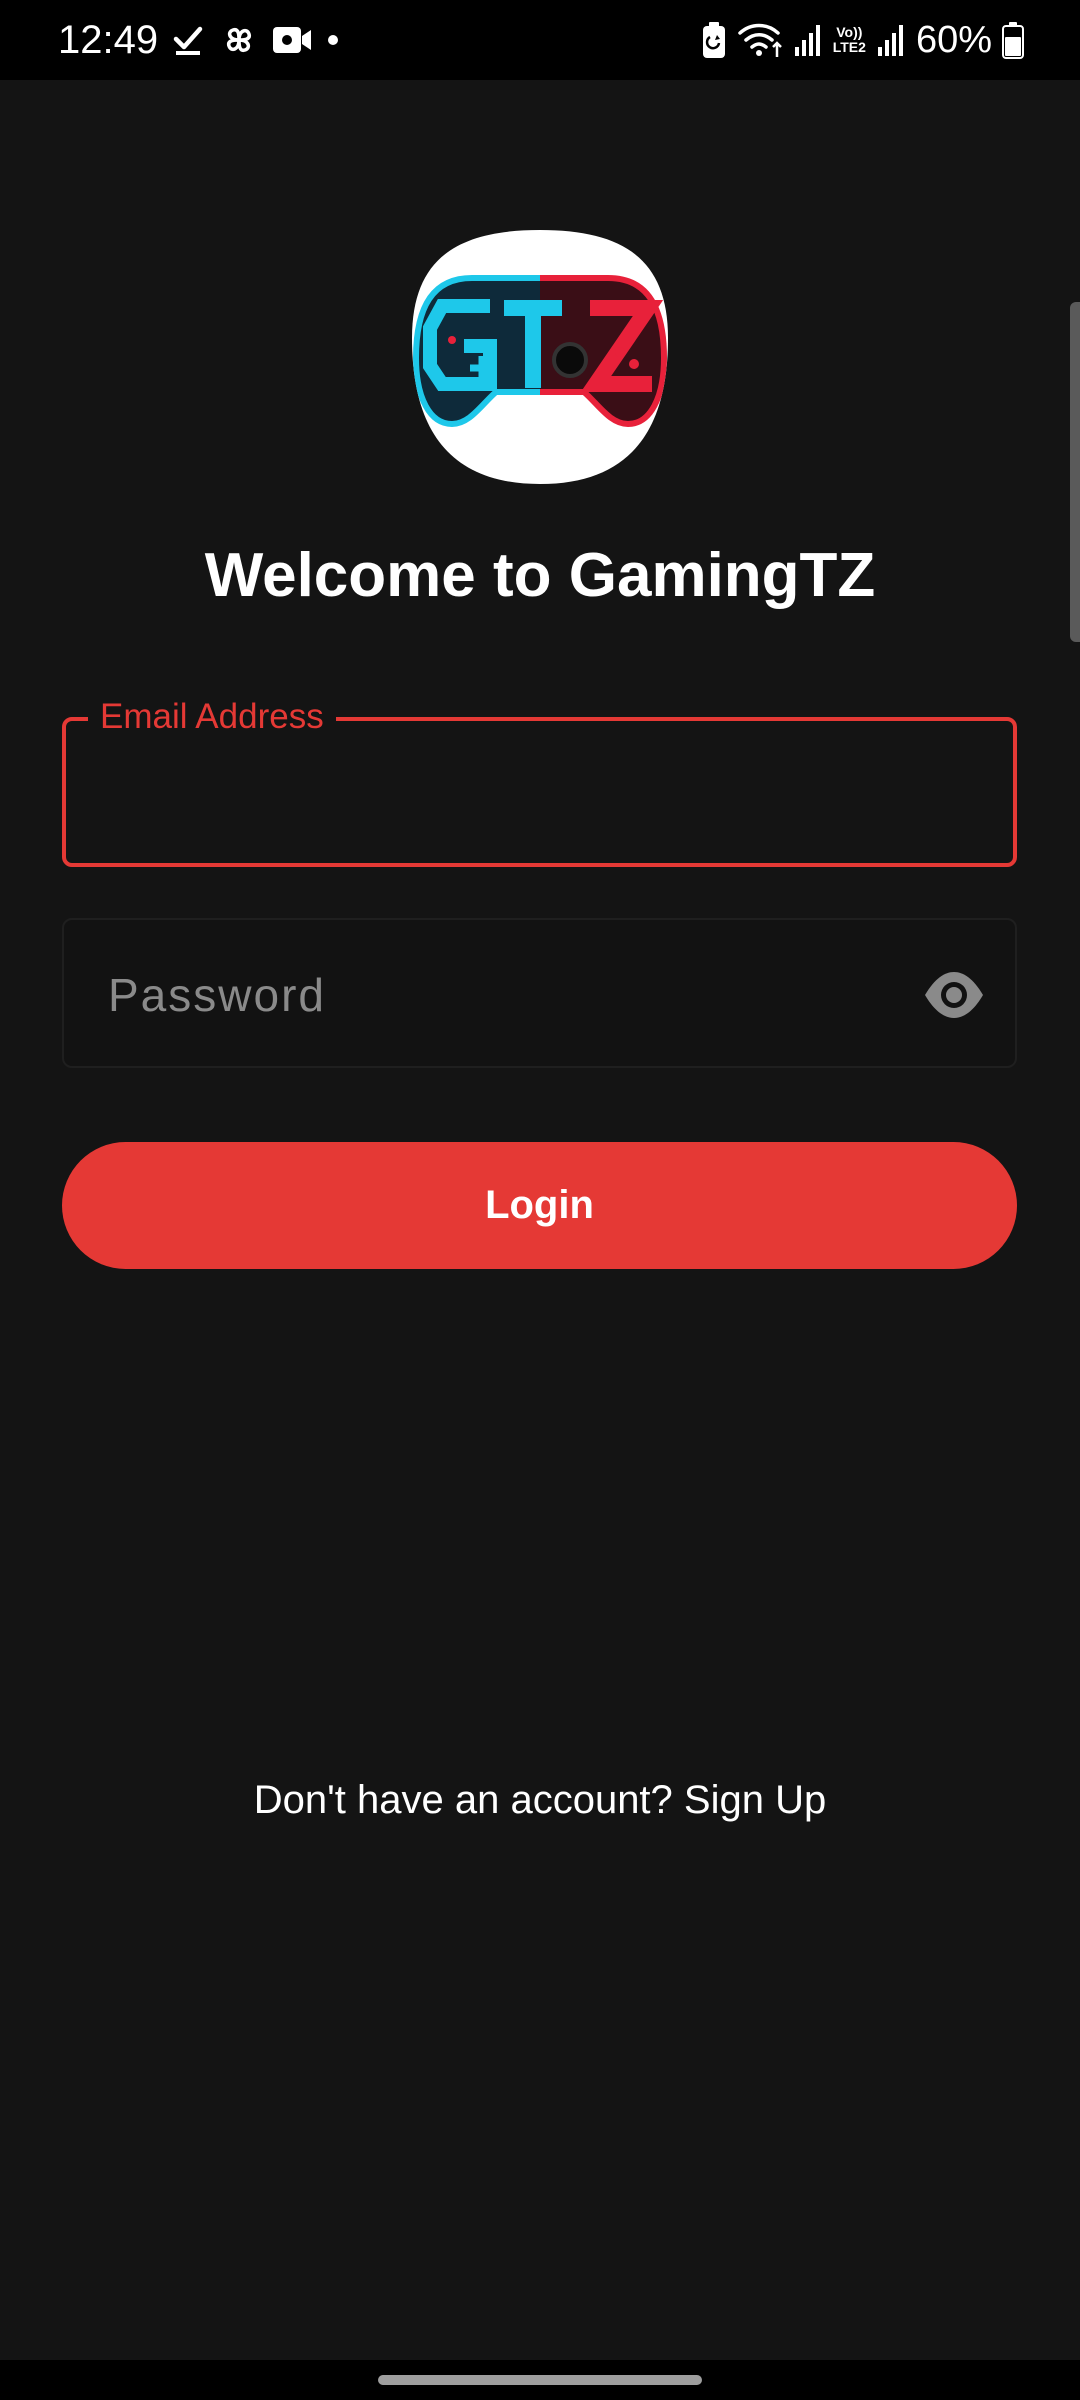 Image resolution: width=1080 pixels, height=2400 pixels. I want to click on status-icons-left, so click(256, 40).